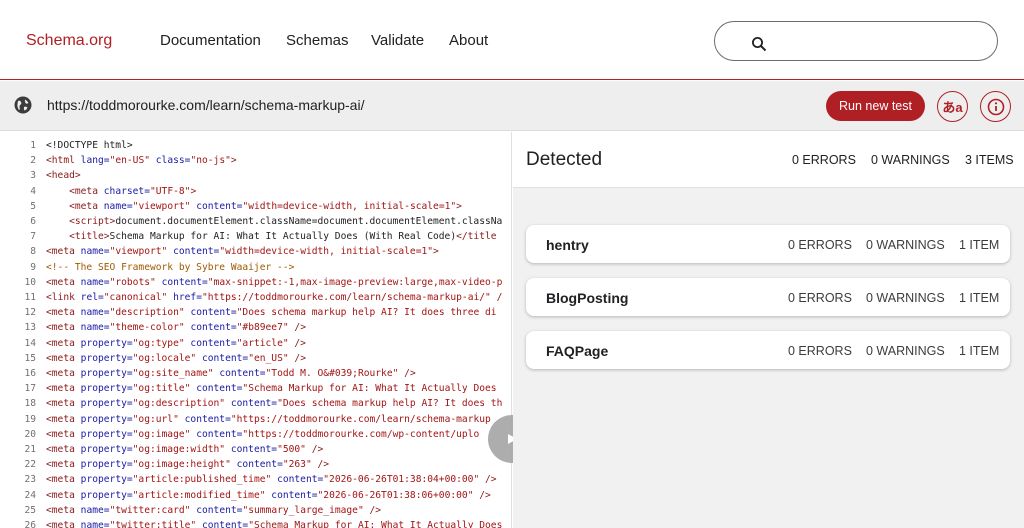  What do you see at coordinates (30, 313) in the screenshot?
I see `line-number: 12` at bounding box center [30, 313].